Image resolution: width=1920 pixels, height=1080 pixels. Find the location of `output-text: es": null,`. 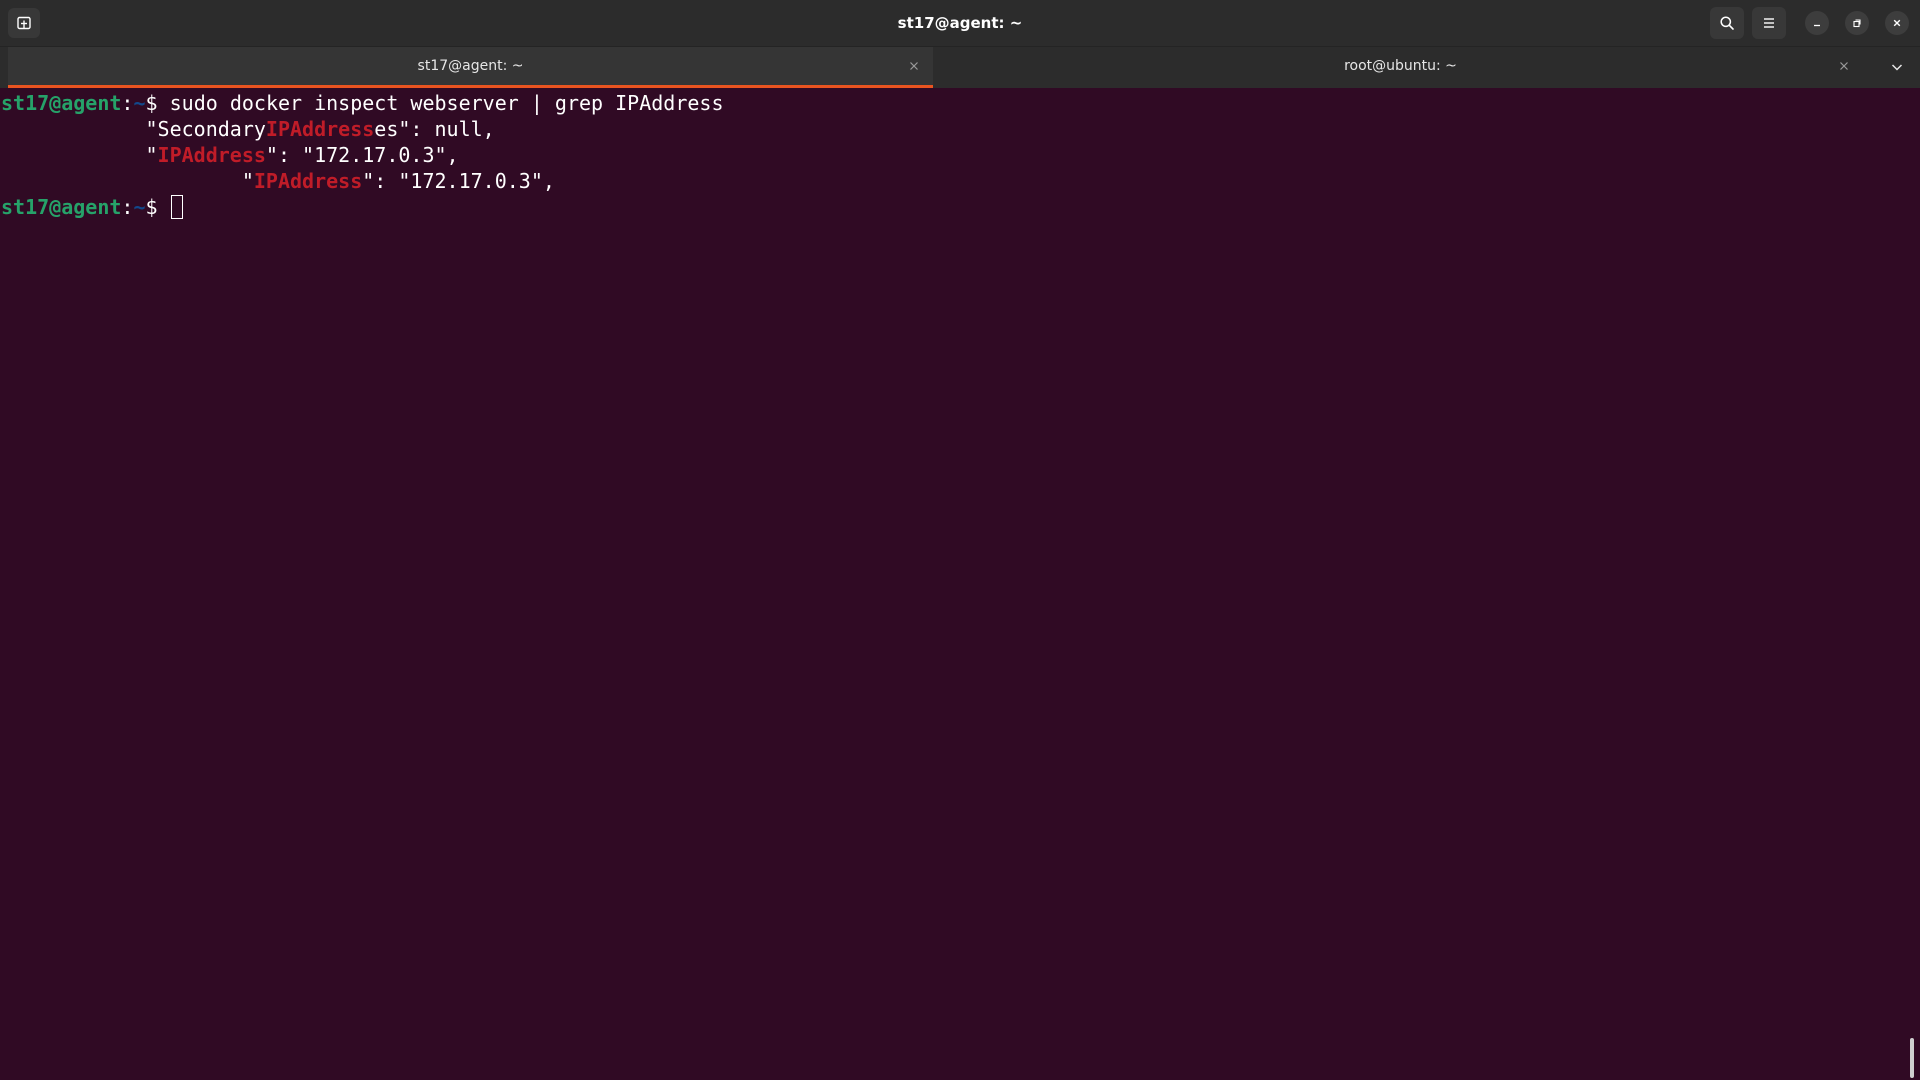

output-text: es": null, is located at coordinates (434, 129).